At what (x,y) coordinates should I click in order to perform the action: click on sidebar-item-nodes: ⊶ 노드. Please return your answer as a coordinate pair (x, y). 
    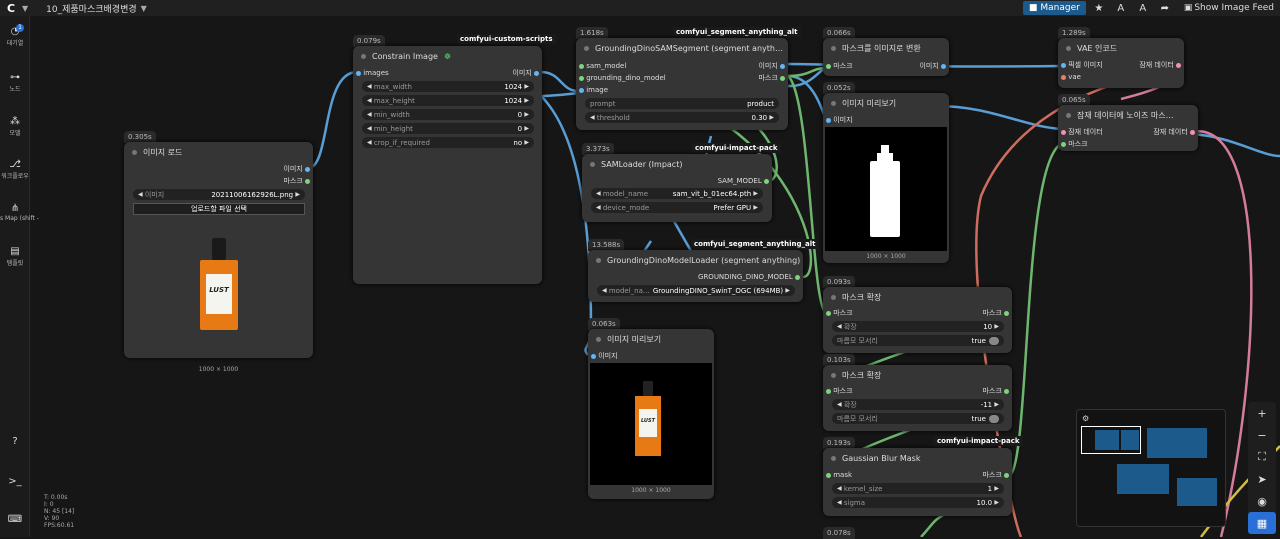
    Looking at the image, I should click on (15, 82).